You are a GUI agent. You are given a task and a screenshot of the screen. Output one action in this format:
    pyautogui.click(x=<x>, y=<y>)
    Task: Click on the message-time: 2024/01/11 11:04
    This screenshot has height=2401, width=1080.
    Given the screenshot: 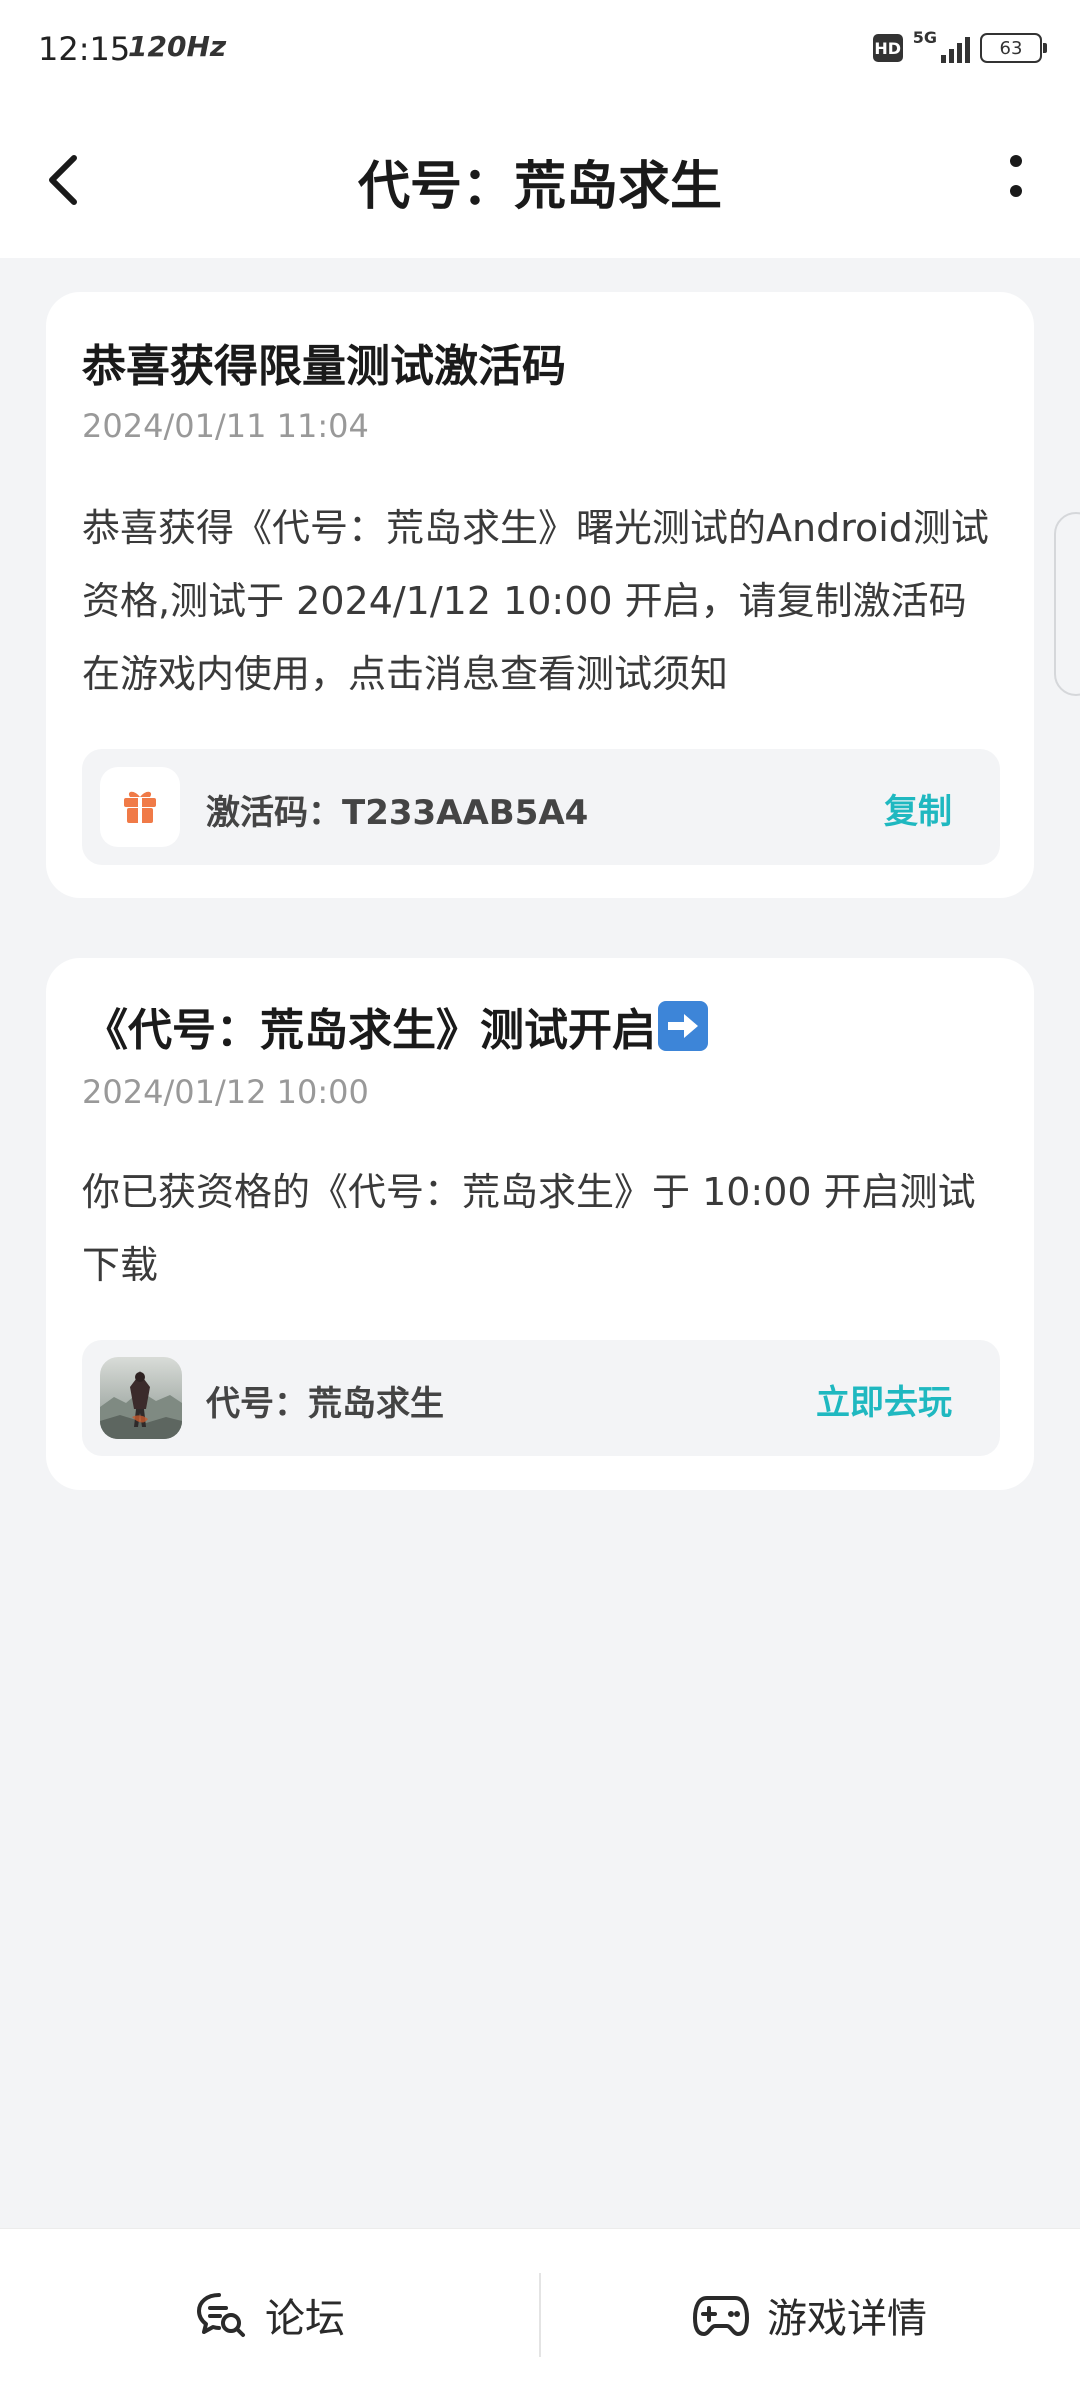 What is the action you would take?
    pyautogui.click(x=225, y=426)
    